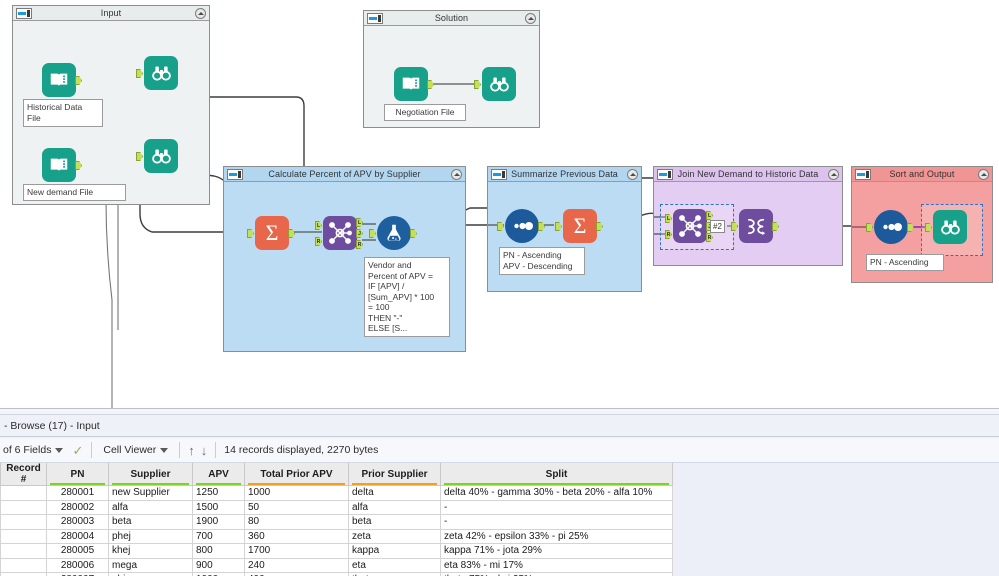 Image resolution: width=999 pixels, height=576 pixels. Describe the element at coordinates (77, 474) in the screenshot. I see `column-header: PN` at that location.